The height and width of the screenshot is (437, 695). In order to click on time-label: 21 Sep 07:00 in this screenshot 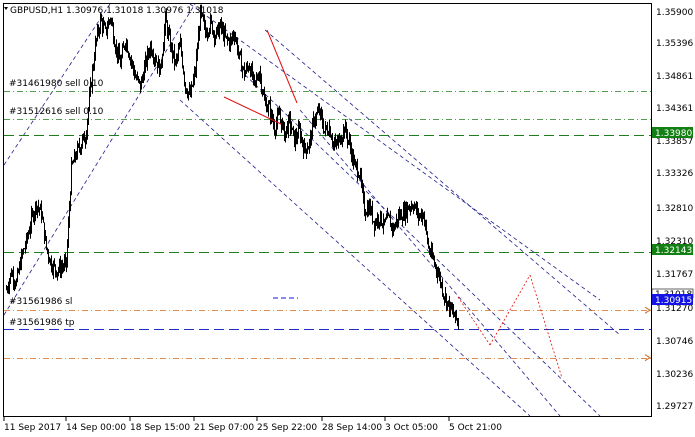, I will do `click(224, 428)`.